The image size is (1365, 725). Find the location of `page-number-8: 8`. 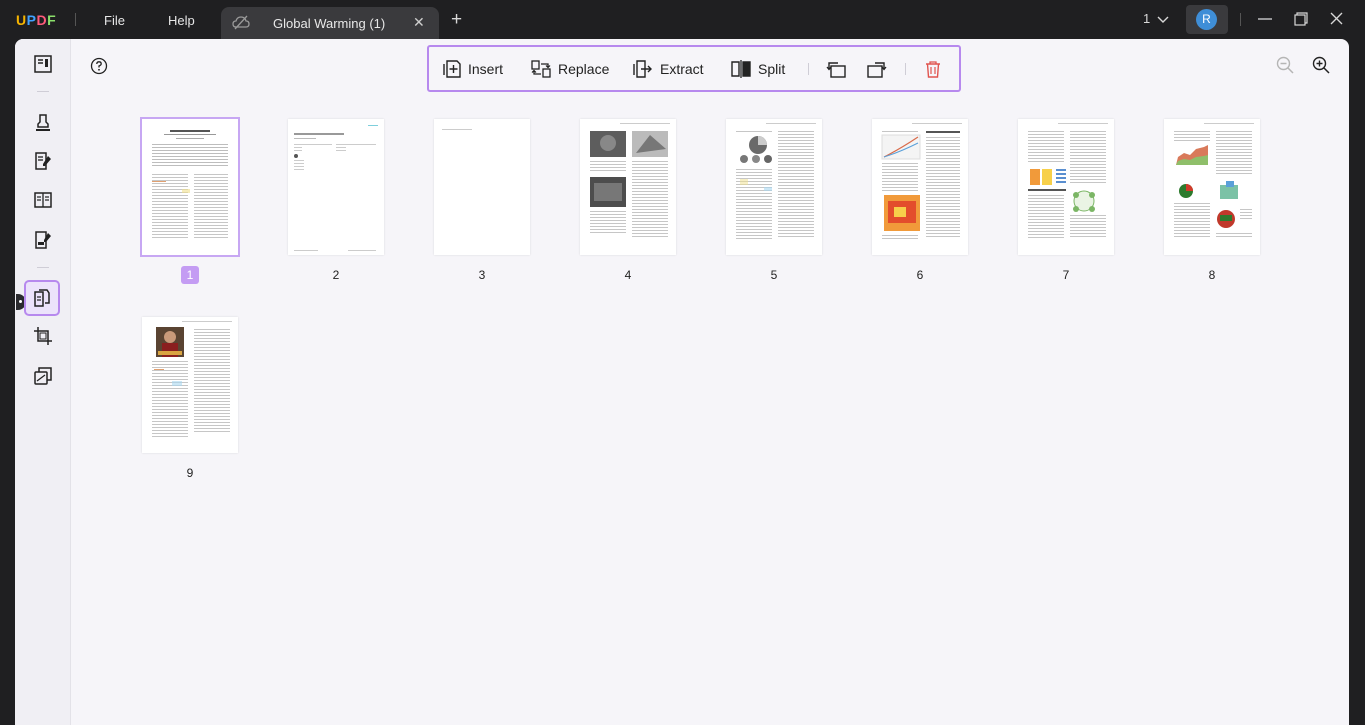

page-number-8: 8 is located at coordinates (1212, 275).